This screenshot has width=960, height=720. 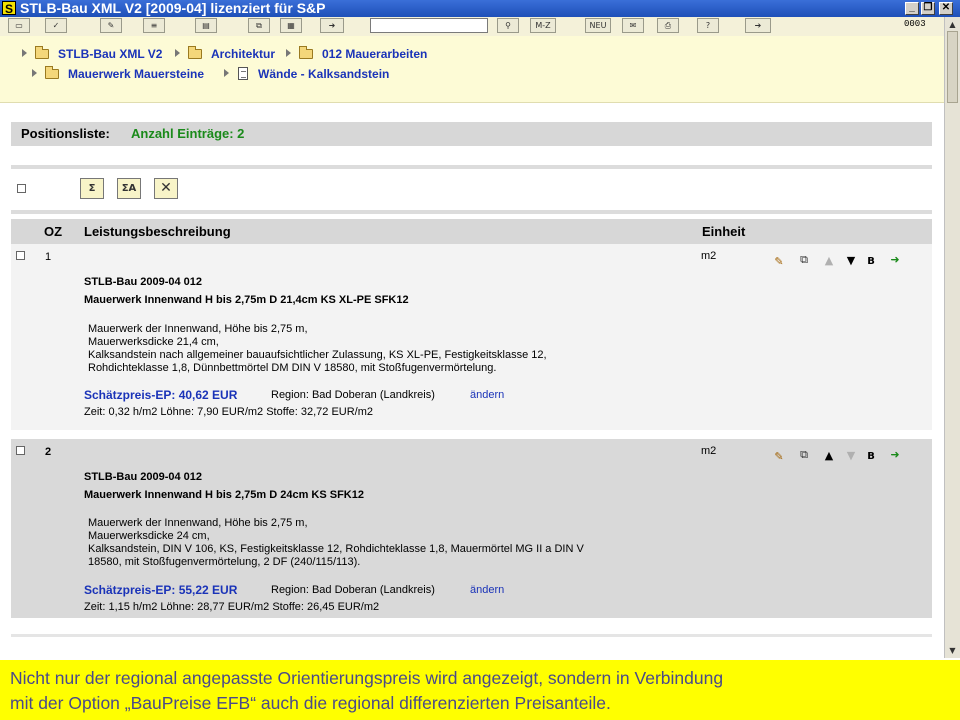 I want to click on vertical-scrollbar: ▲ ▼, so click(x=952, y=337).